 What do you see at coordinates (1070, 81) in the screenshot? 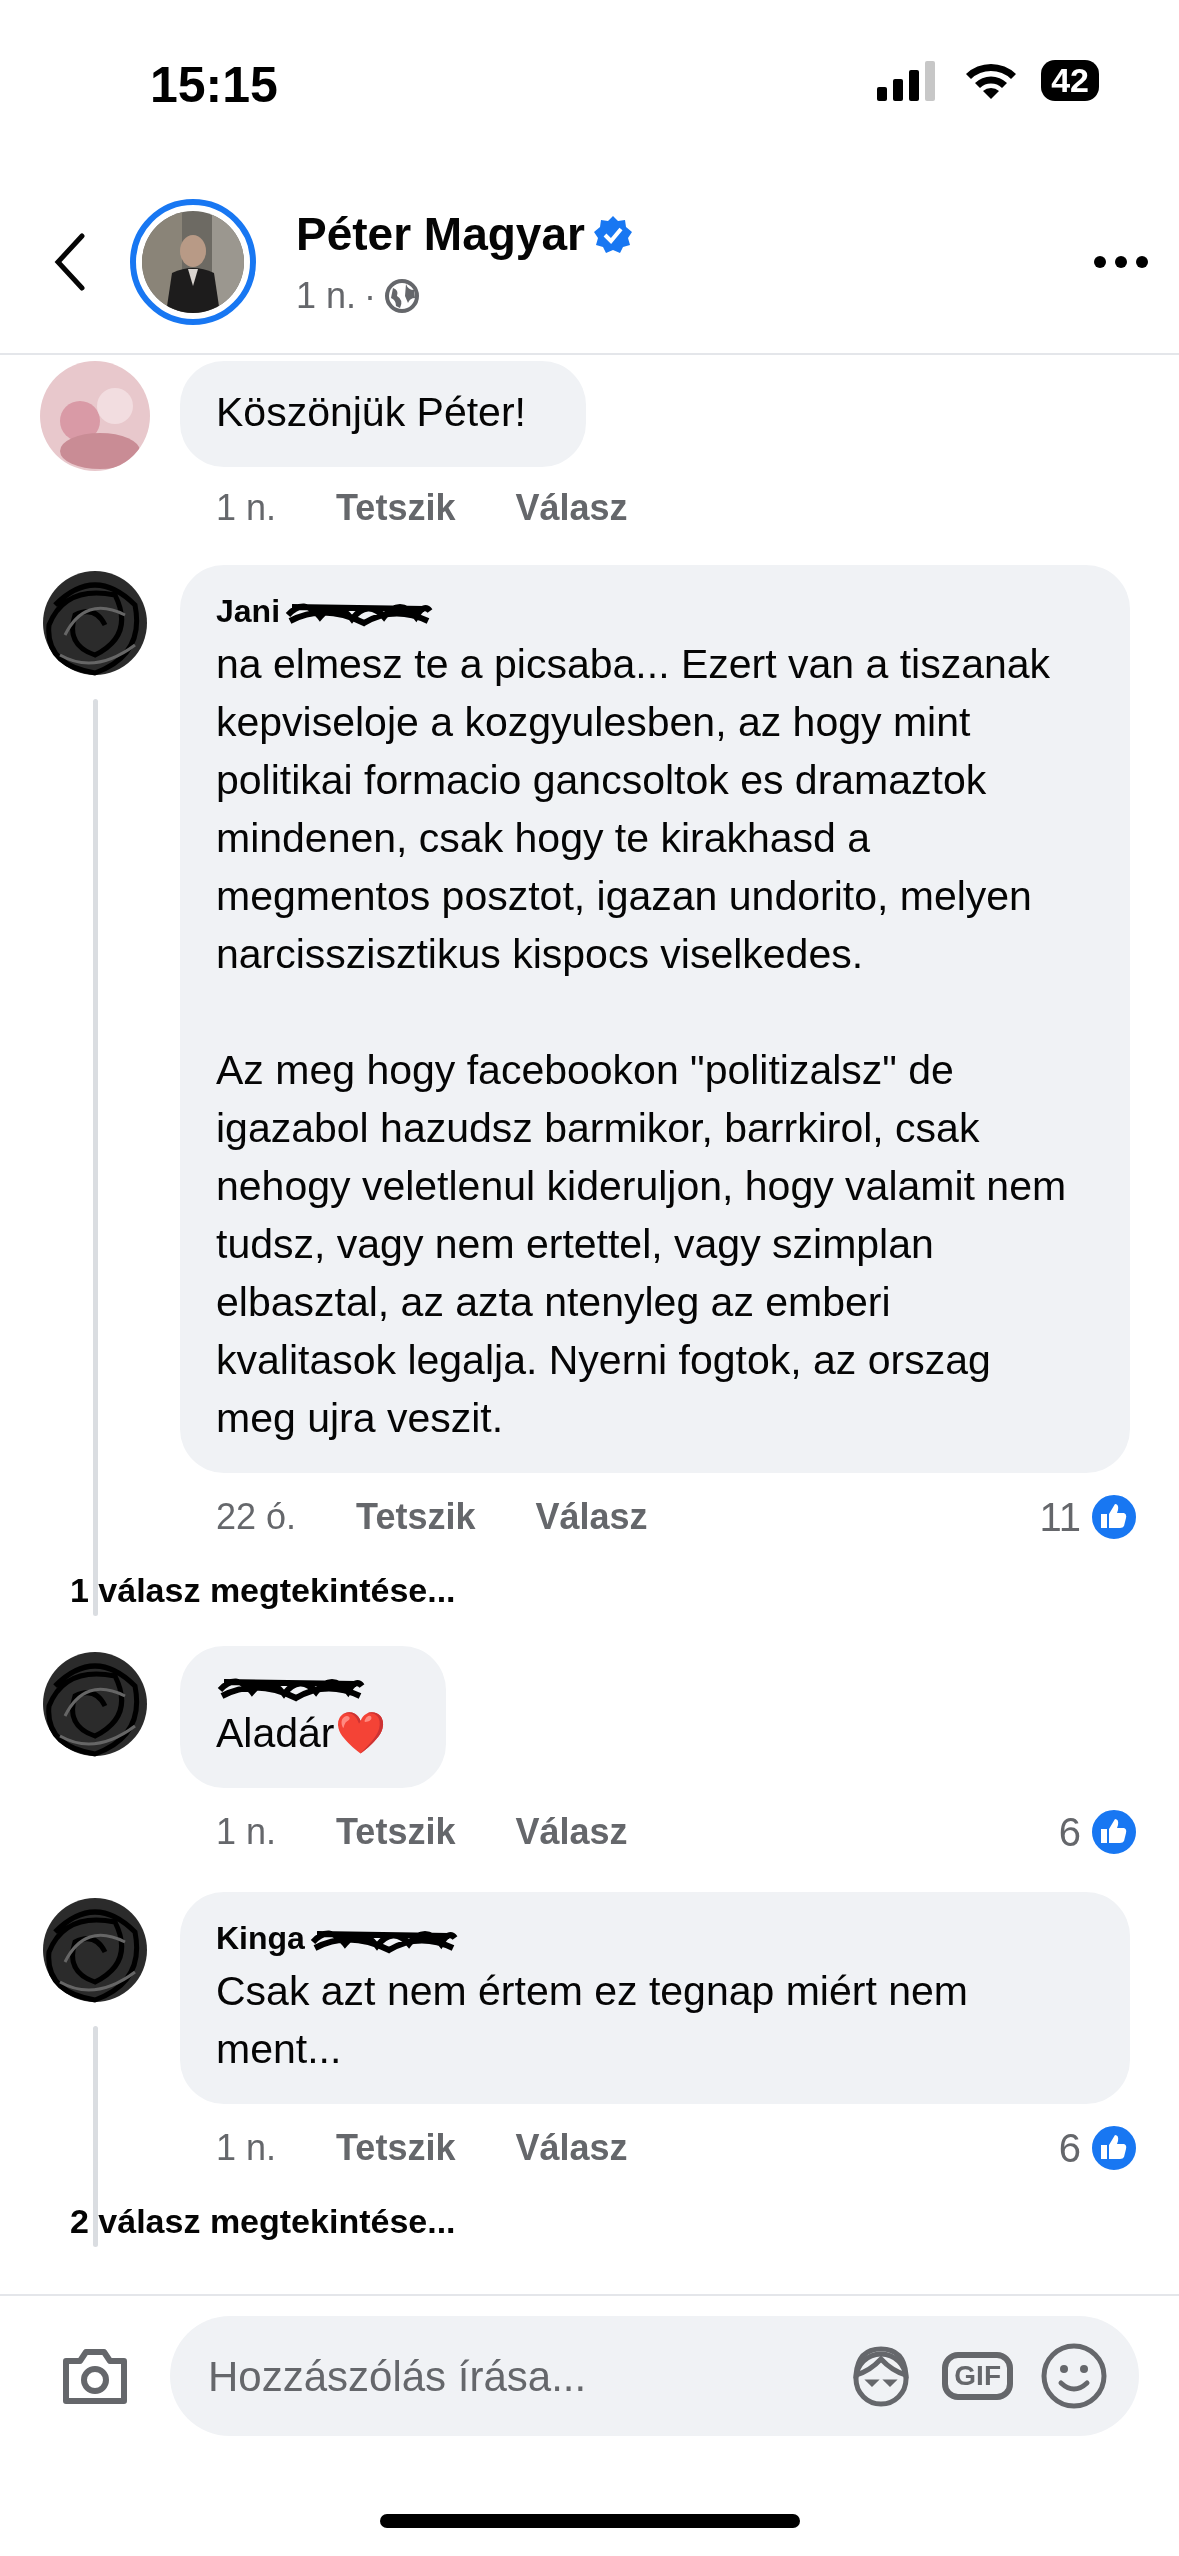
I see `battery-level: 42` at bounding box center [1070, 81].